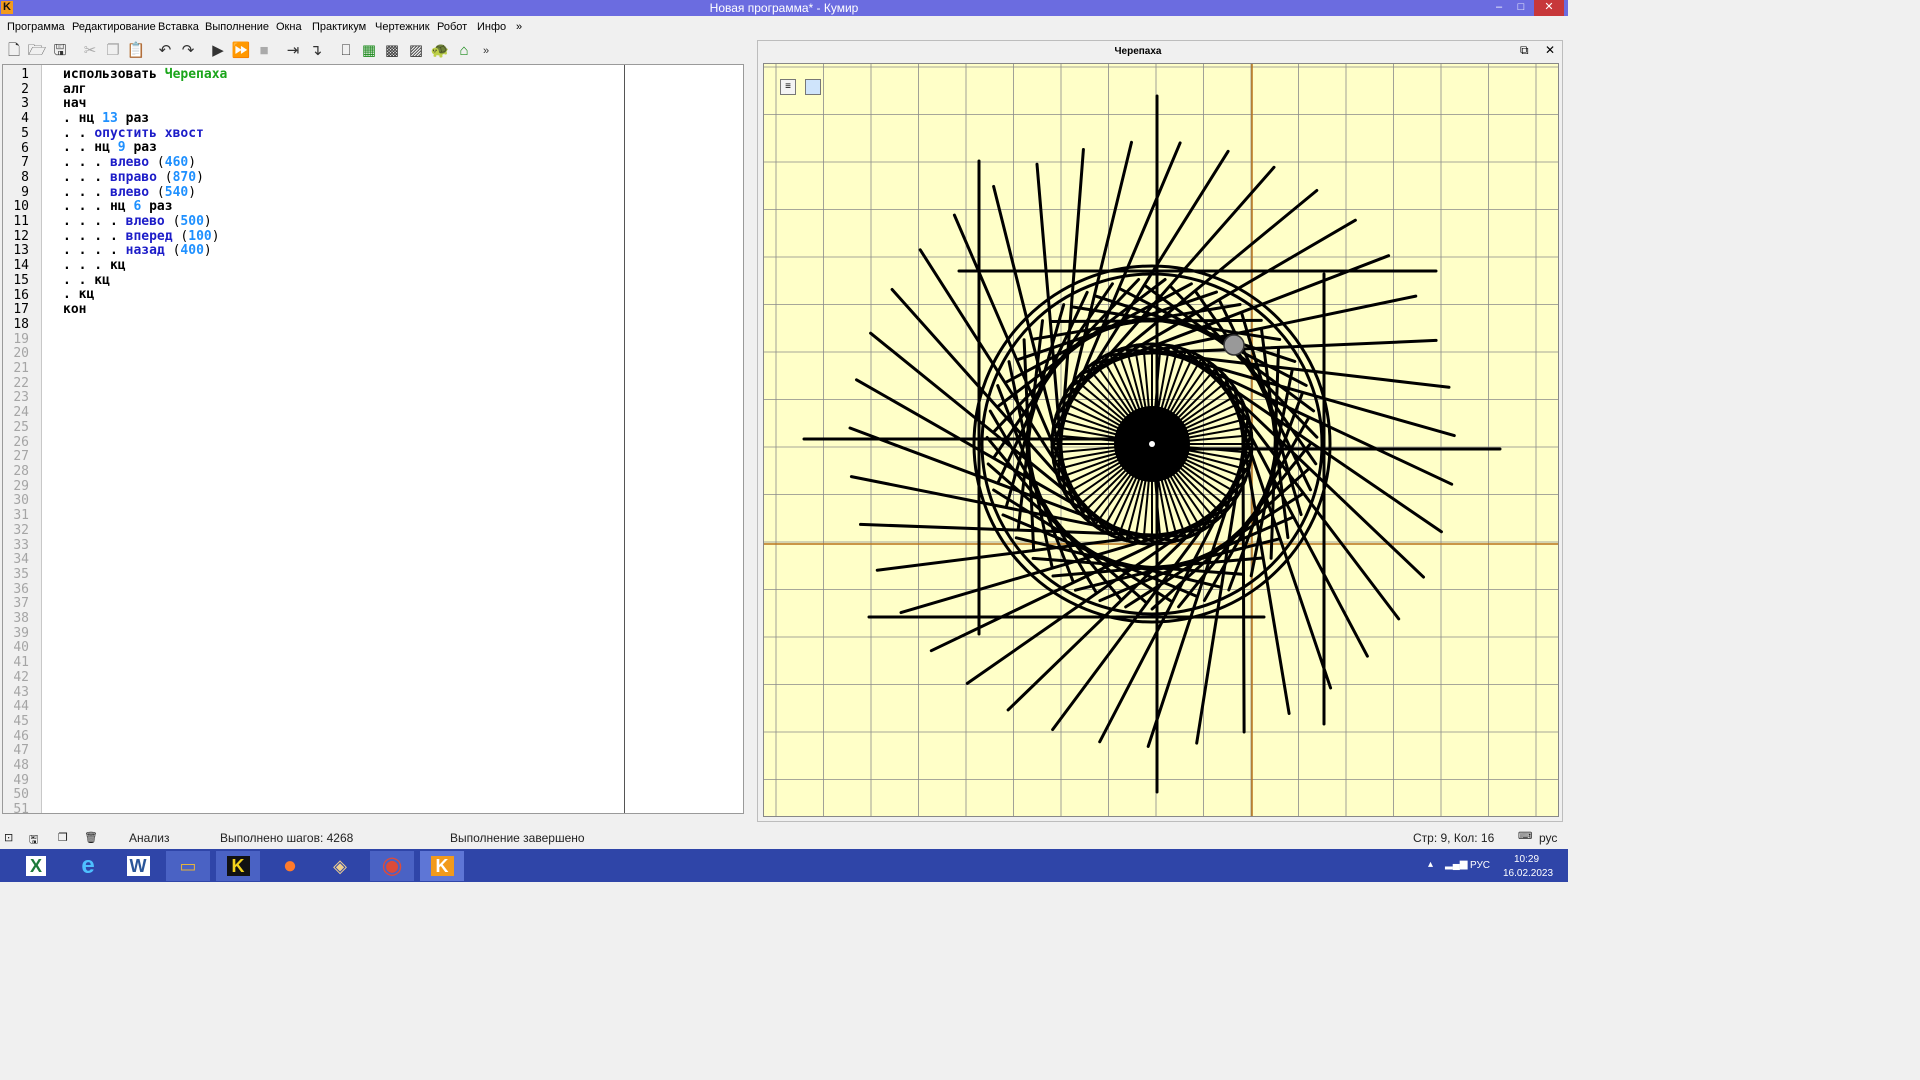 Image resolution: width=1920 pixels, height=1080 pixels. I want to click on menu-robot: Робот, so click(452, 27).